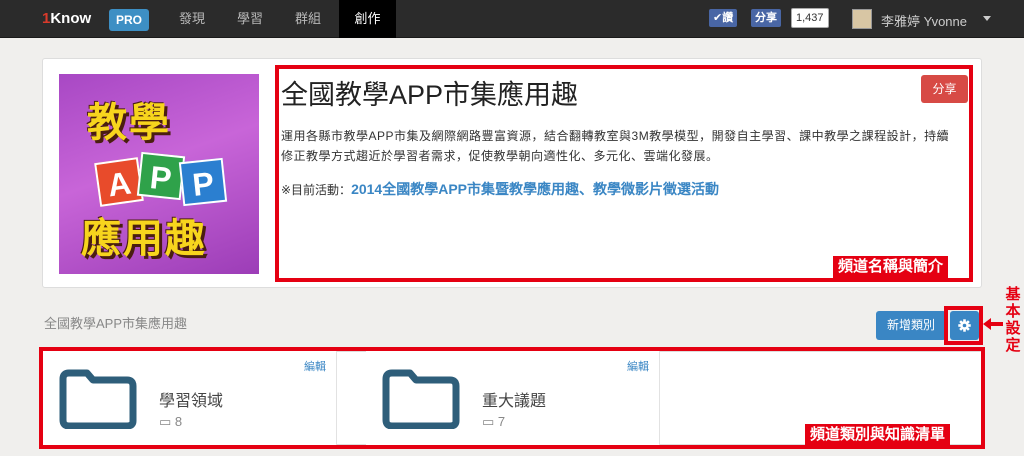  What do you see at coordinates (192, 19) in the screenshot?
I see `nav-discover: 發現` at bounding box center [192, 19].